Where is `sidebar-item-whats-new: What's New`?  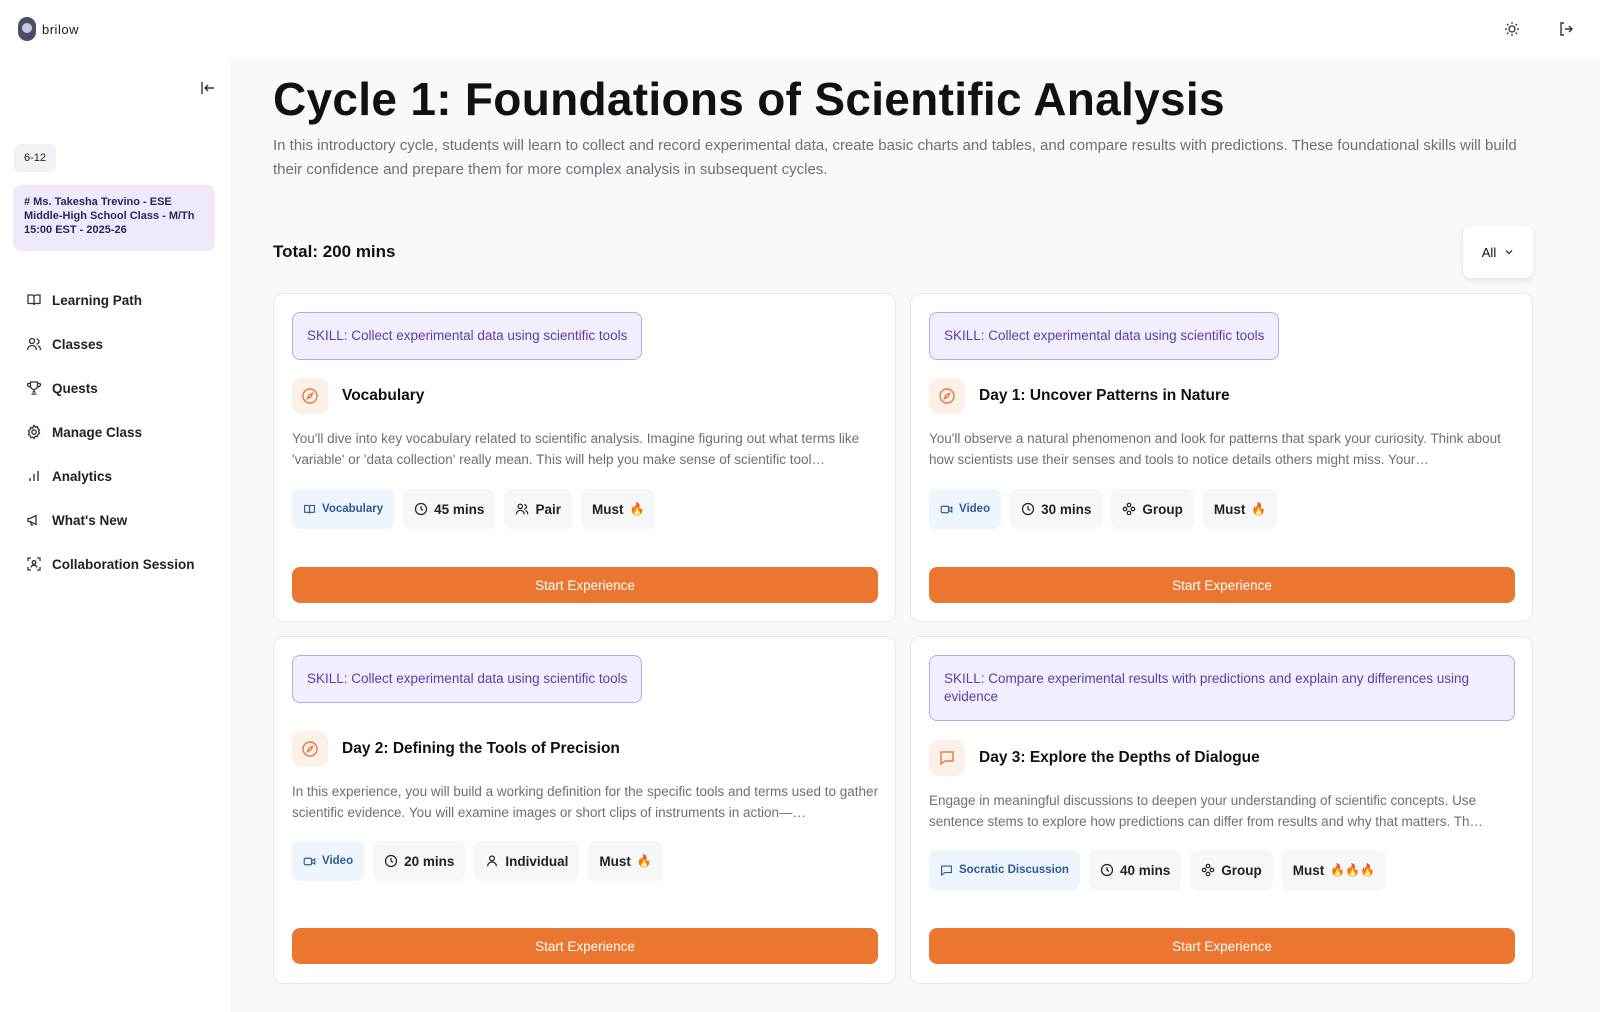 sidebar-item-whats-new: What's New is located at coordinates (115, 520).